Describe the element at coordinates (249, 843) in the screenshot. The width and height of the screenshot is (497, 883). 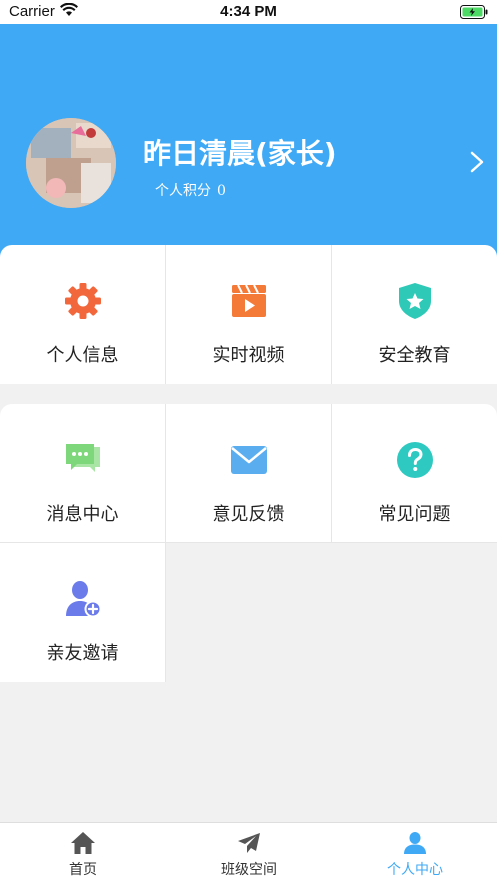
I see `paper-plane-icon` at that location.